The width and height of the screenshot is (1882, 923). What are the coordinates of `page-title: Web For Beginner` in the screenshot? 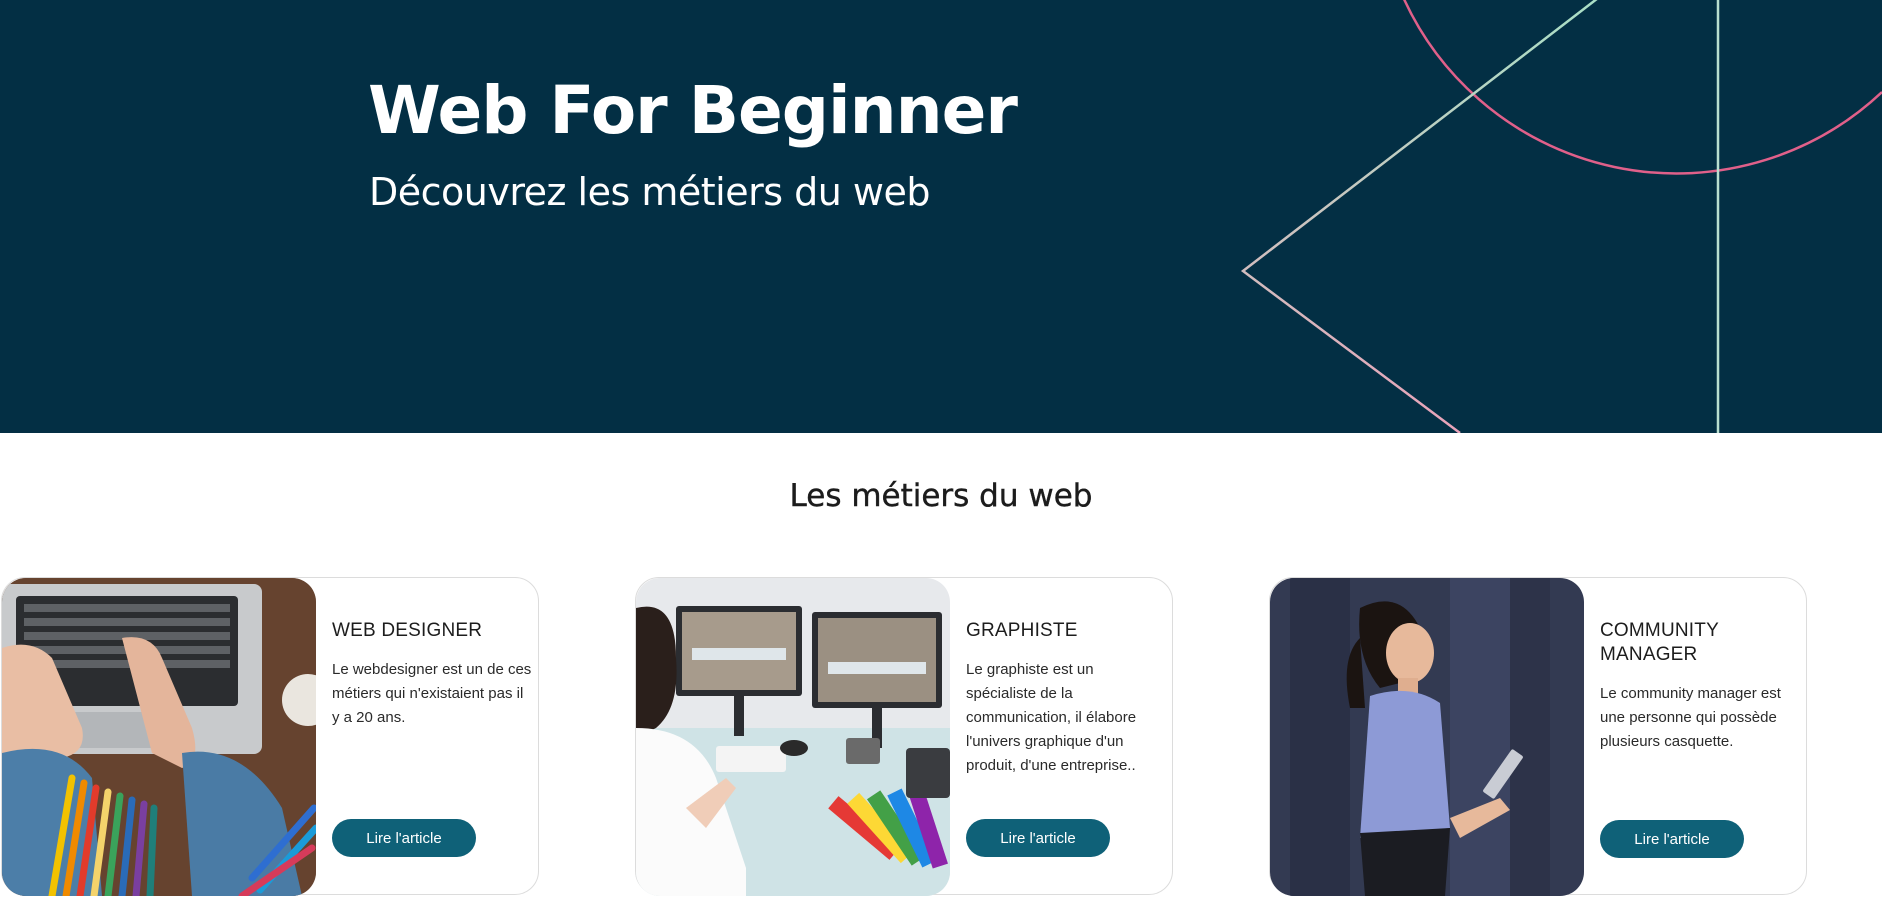 It's located at (693, 110).